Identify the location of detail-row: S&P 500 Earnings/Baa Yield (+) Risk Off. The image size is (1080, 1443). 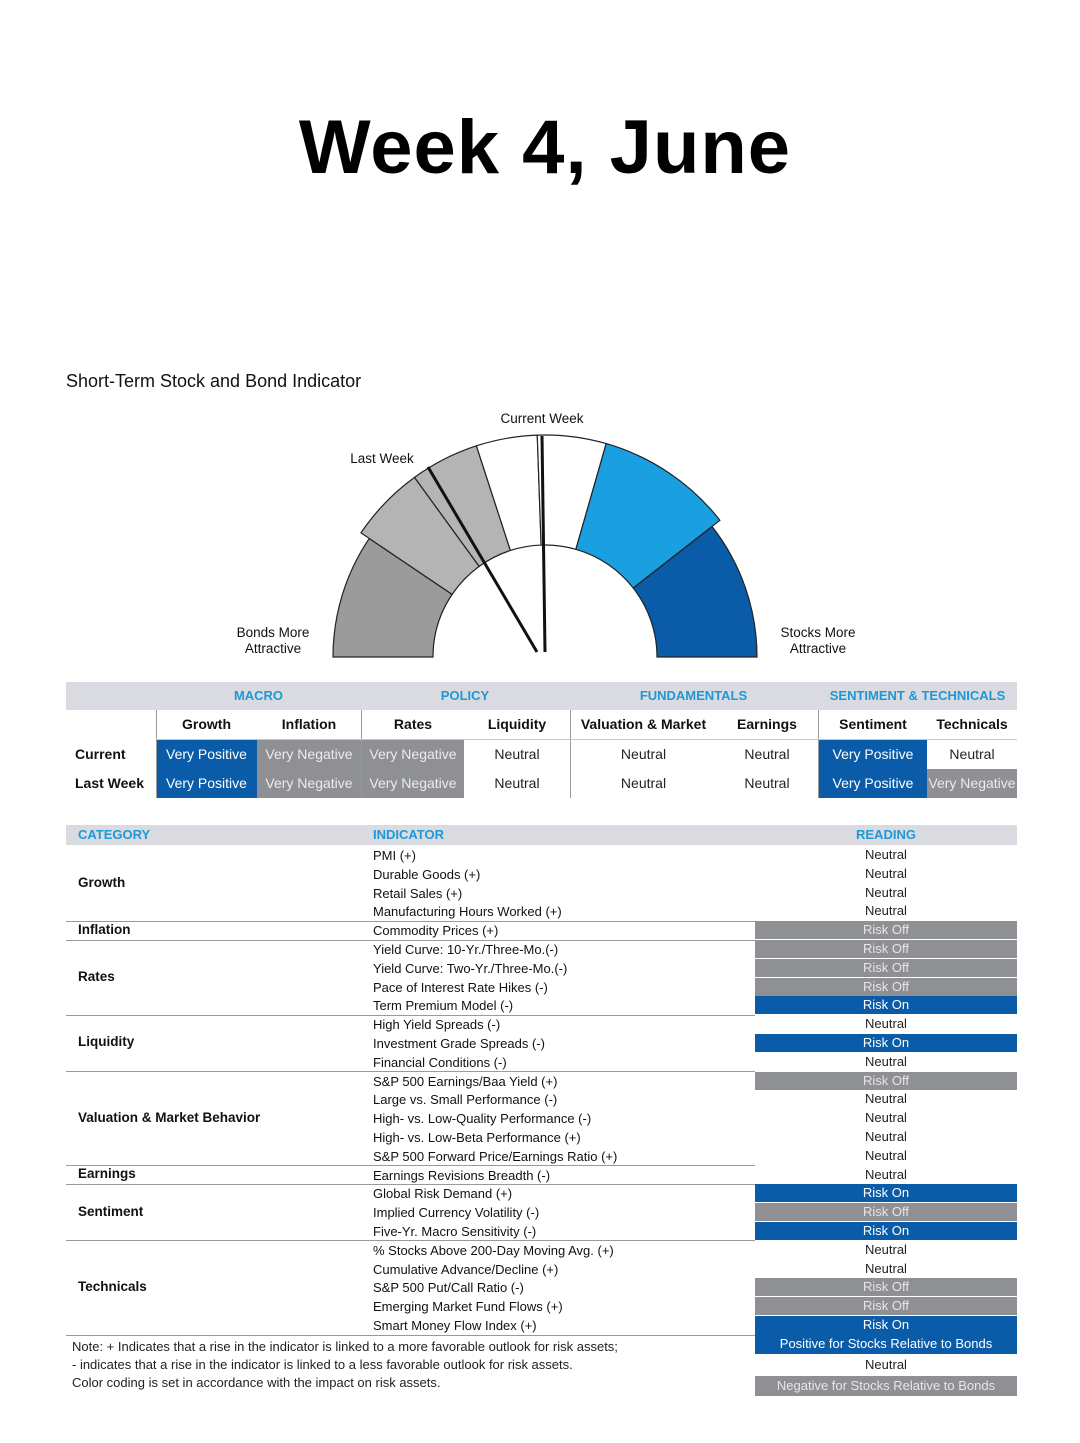
(541, 1081).